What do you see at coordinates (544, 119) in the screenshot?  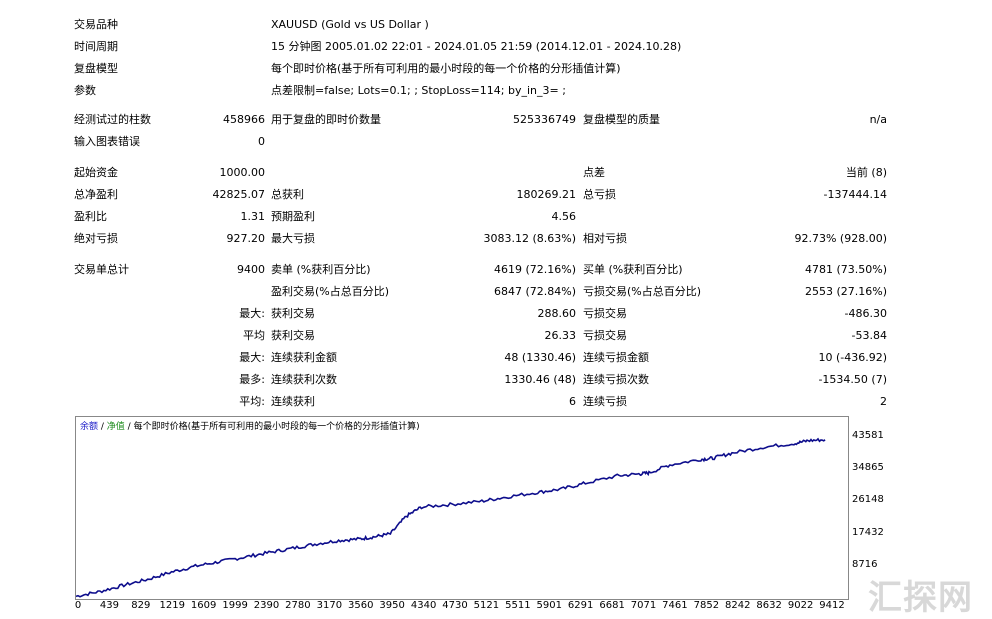 I see `ticks-value: 525336749` at bounding box center [544, 119].